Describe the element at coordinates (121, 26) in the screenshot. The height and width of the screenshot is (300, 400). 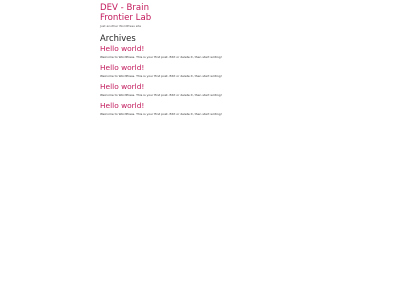
I see `site-tagline: Just another WordPress site` at that location.